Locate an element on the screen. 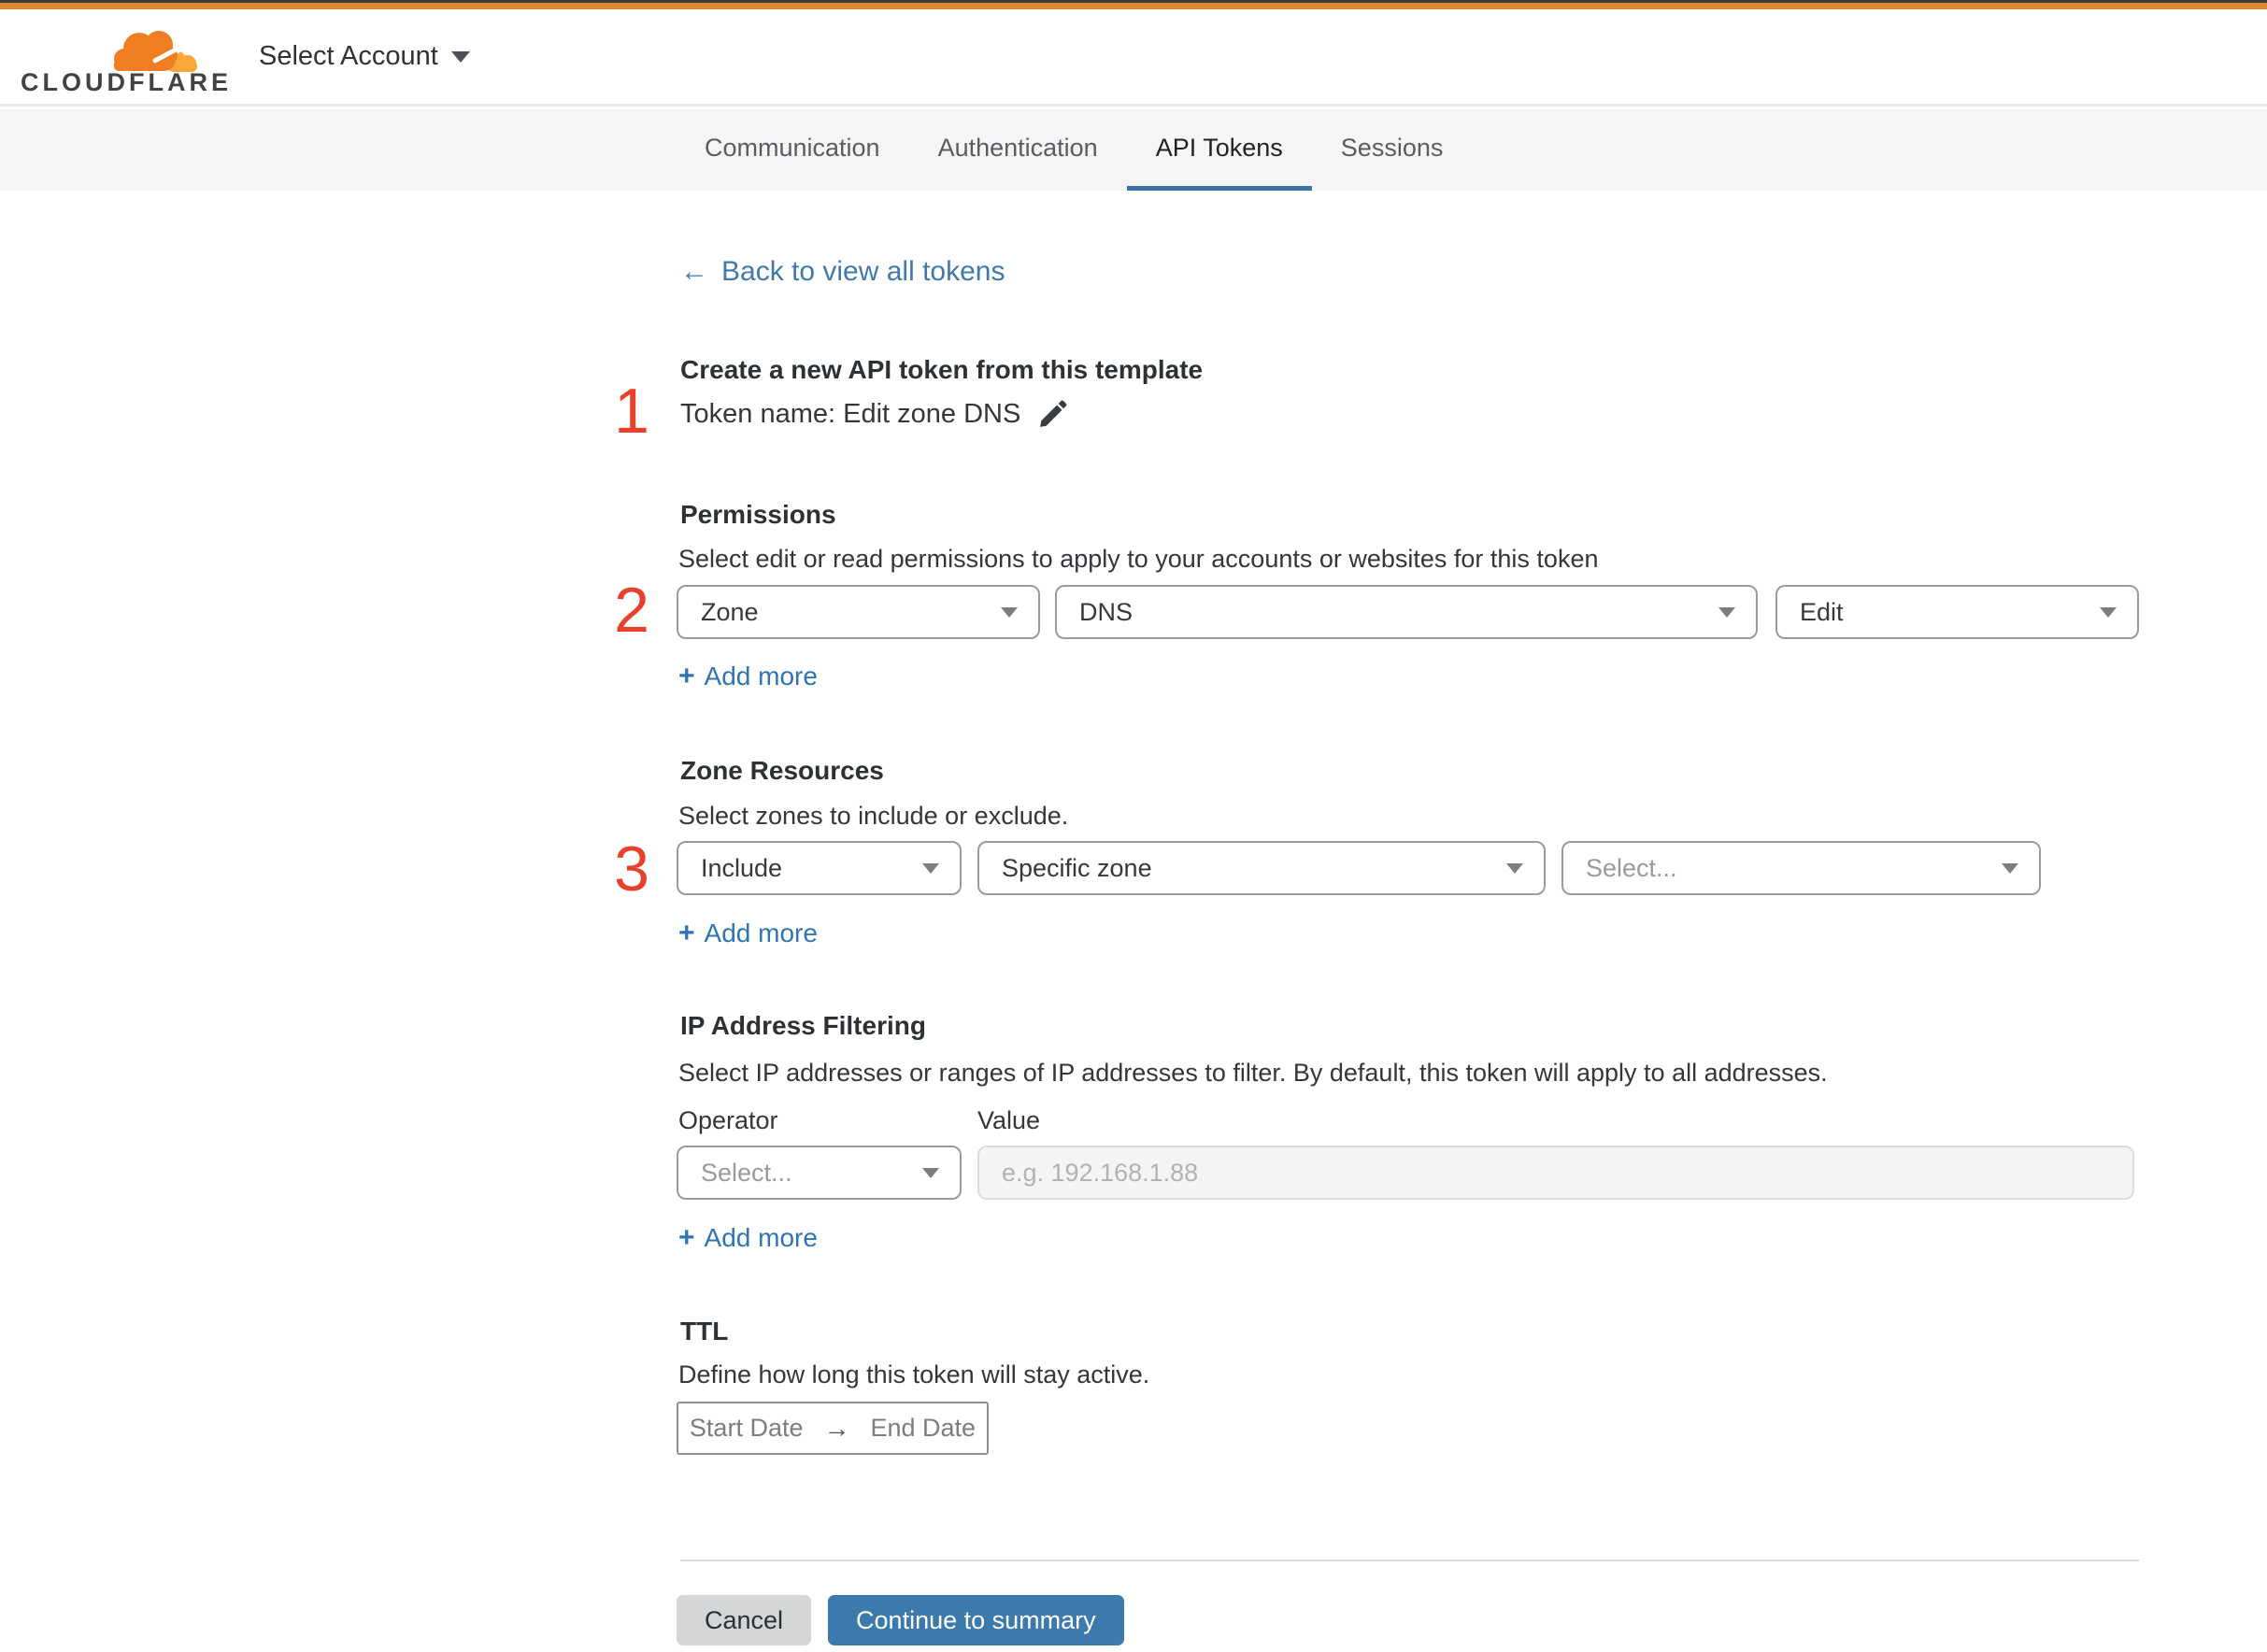 This screenshot has width=2267, height=1652. permissions-title: Permissions is located at coordinates (758, 515).